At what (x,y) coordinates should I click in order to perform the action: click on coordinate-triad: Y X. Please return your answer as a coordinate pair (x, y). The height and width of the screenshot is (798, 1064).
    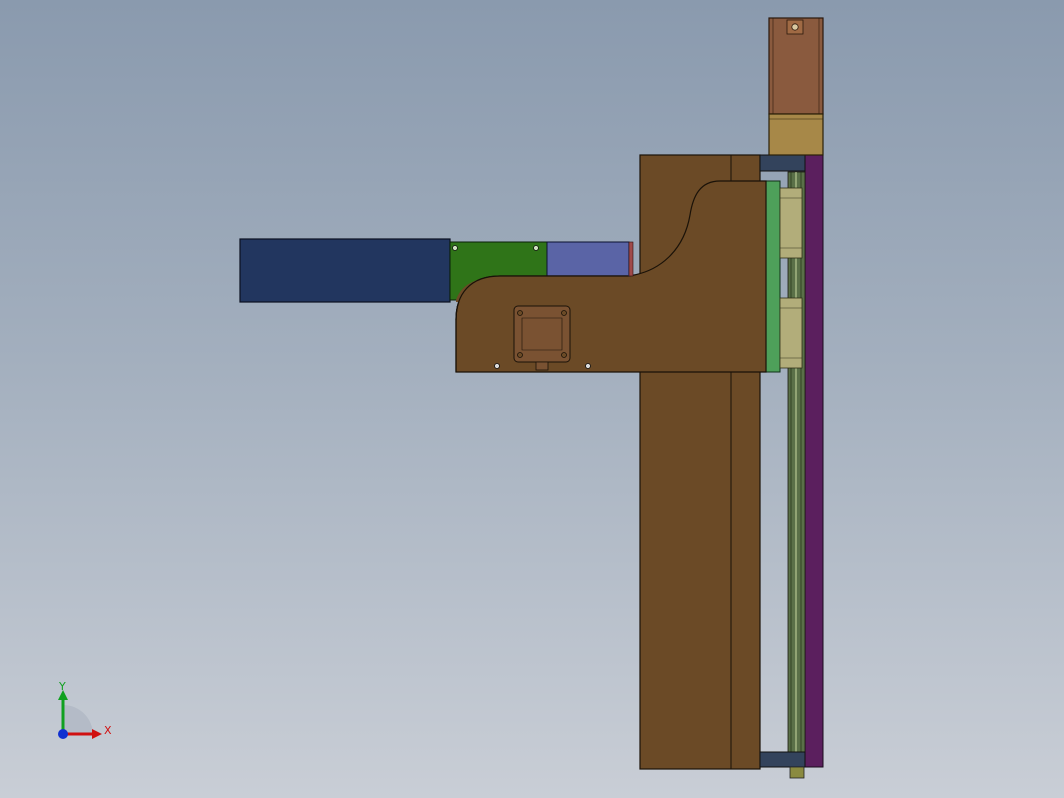
    Looking at the image, I should click on (85, 709).